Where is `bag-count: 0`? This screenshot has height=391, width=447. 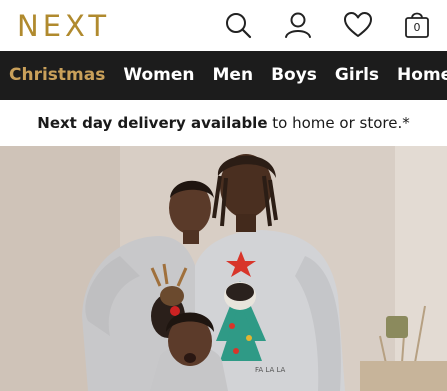 bag-count: 0 is located at coordinates (417, 27).